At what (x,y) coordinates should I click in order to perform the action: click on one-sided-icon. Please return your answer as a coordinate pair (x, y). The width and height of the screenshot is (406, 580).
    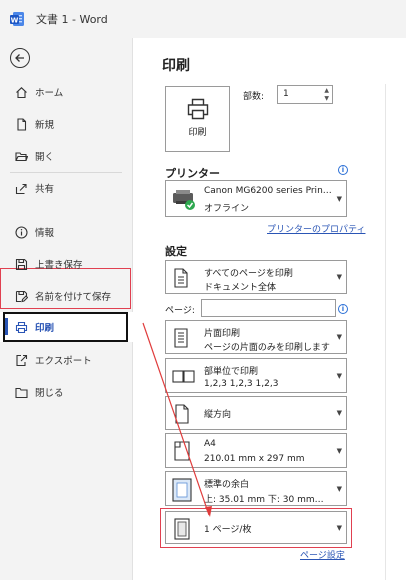
    Looking at the image, I should click on (182, 339).